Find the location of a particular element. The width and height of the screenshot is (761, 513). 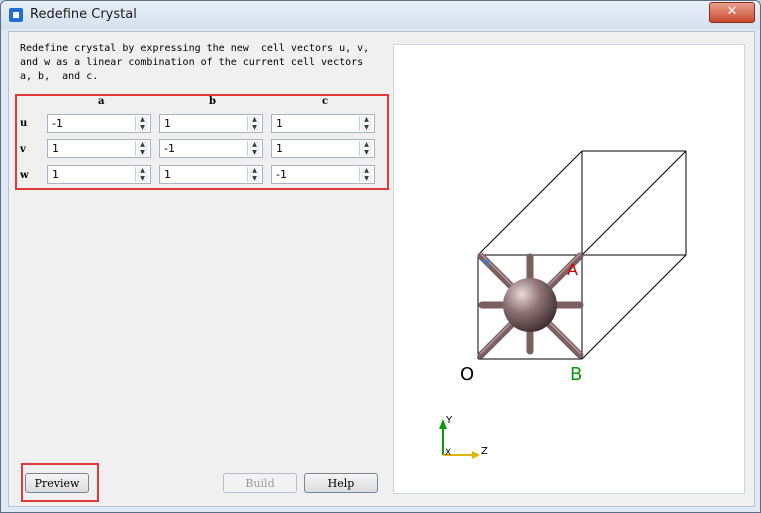

spinbox-v-a: 1 ▲ ▼ is located at coordinates (99, 148).